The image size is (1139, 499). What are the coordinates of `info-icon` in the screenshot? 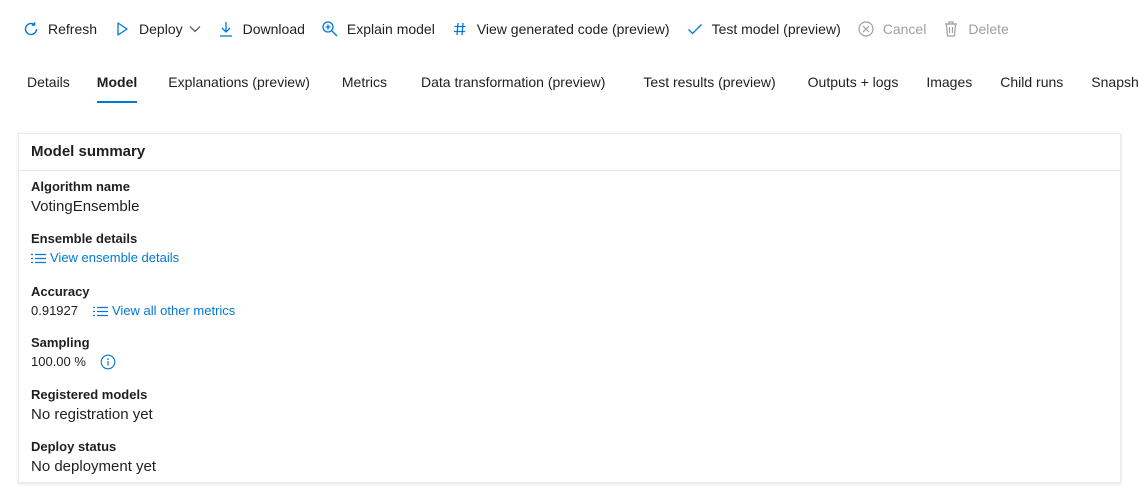 It's located at (108, 362).